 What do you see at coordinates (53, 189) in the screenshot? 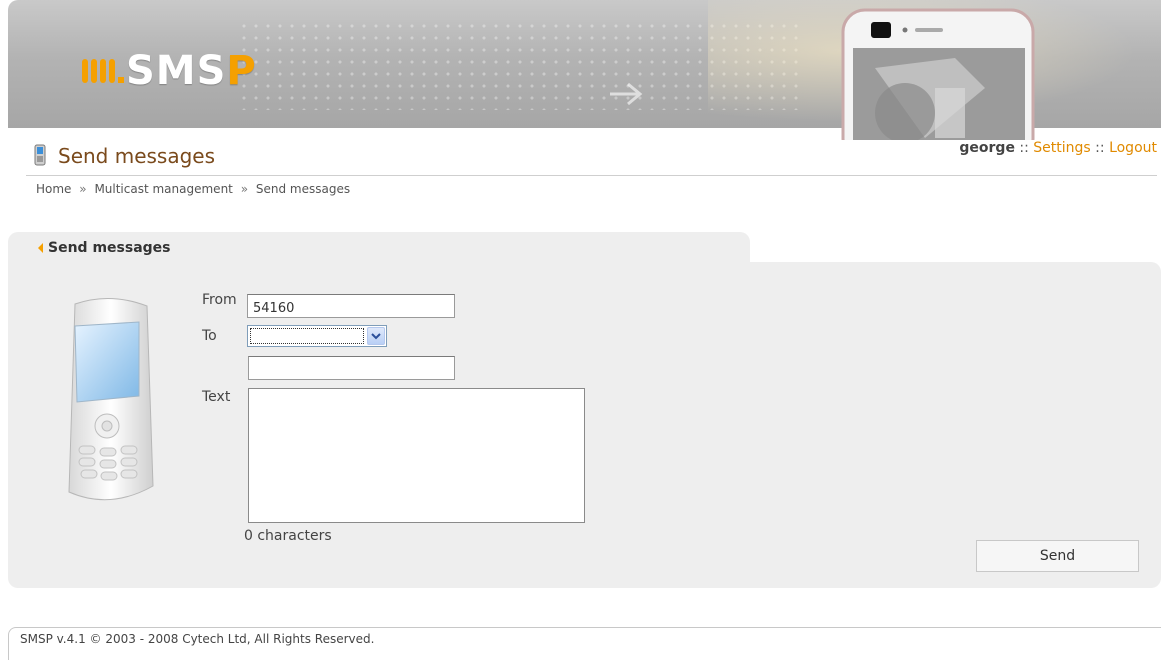
I see `breadcrumb-home: Home` at bounding box center [53, 189].